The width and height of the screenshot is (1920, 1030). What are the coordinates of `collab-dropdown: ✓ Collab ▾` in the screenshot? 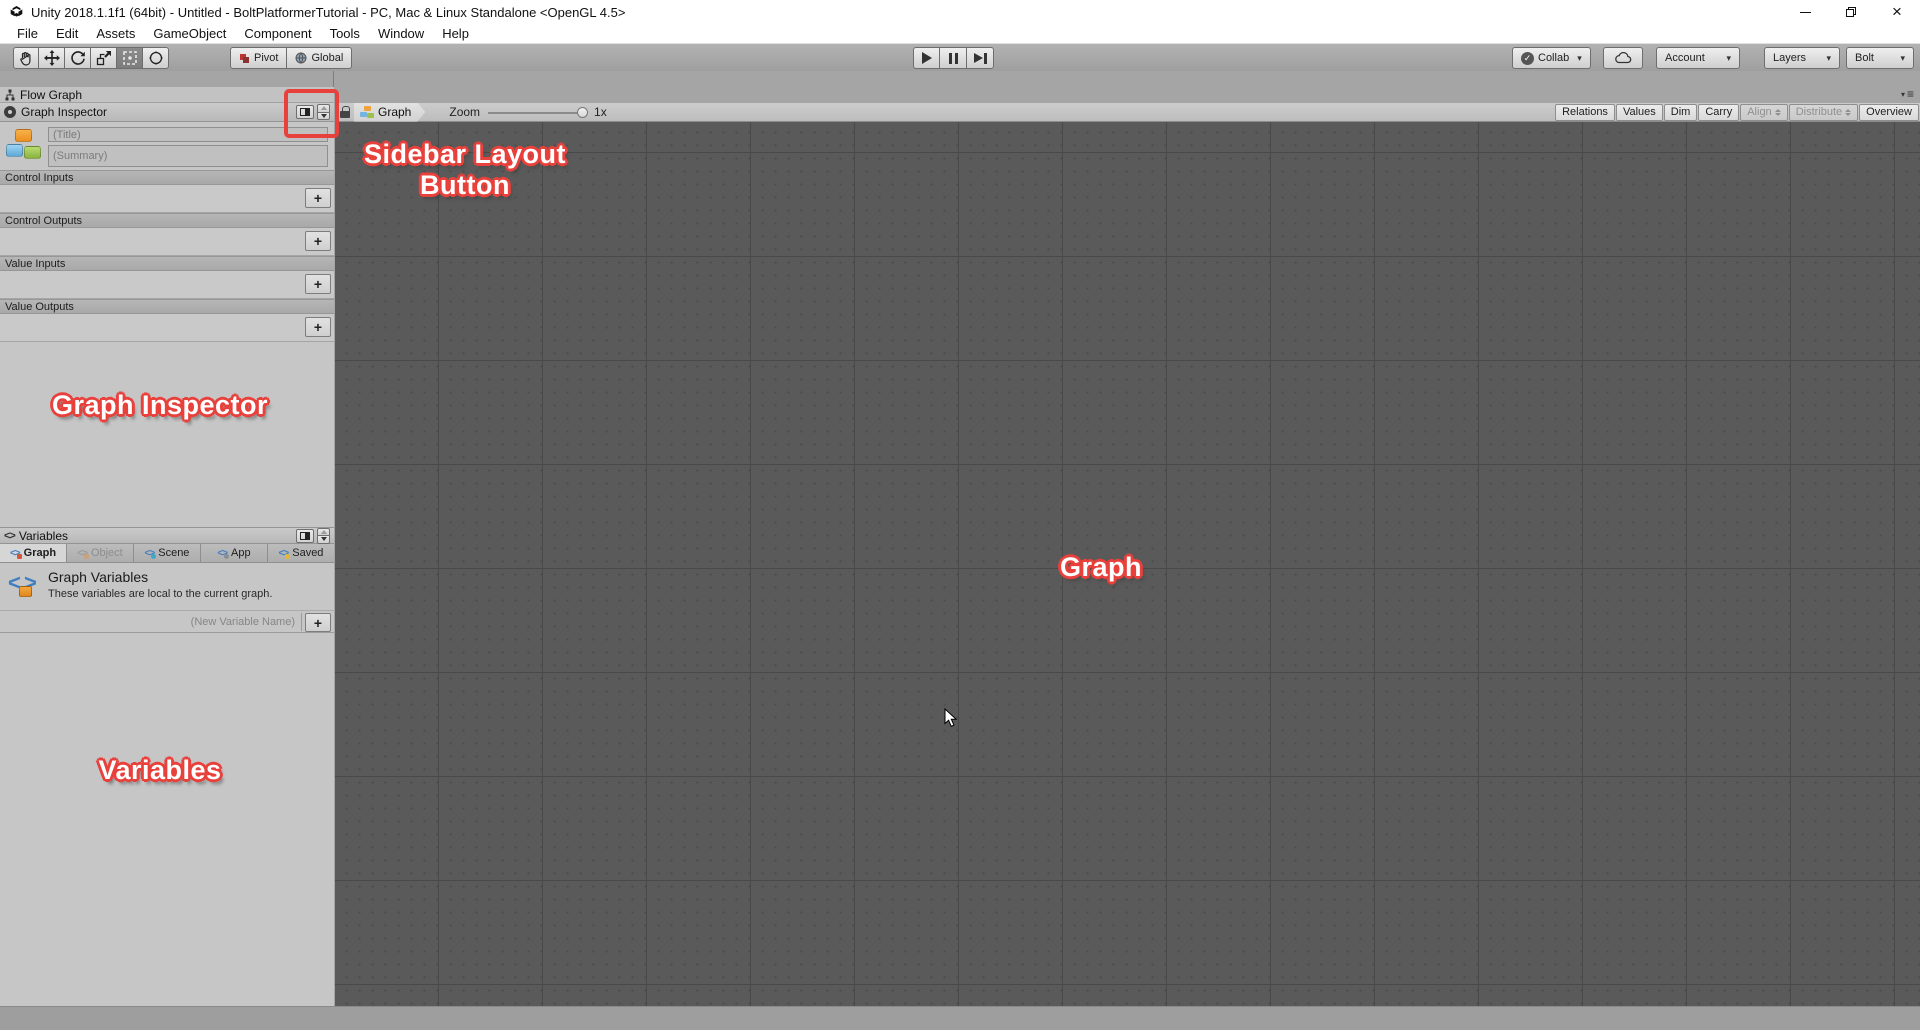 It's located at (1551, 58).